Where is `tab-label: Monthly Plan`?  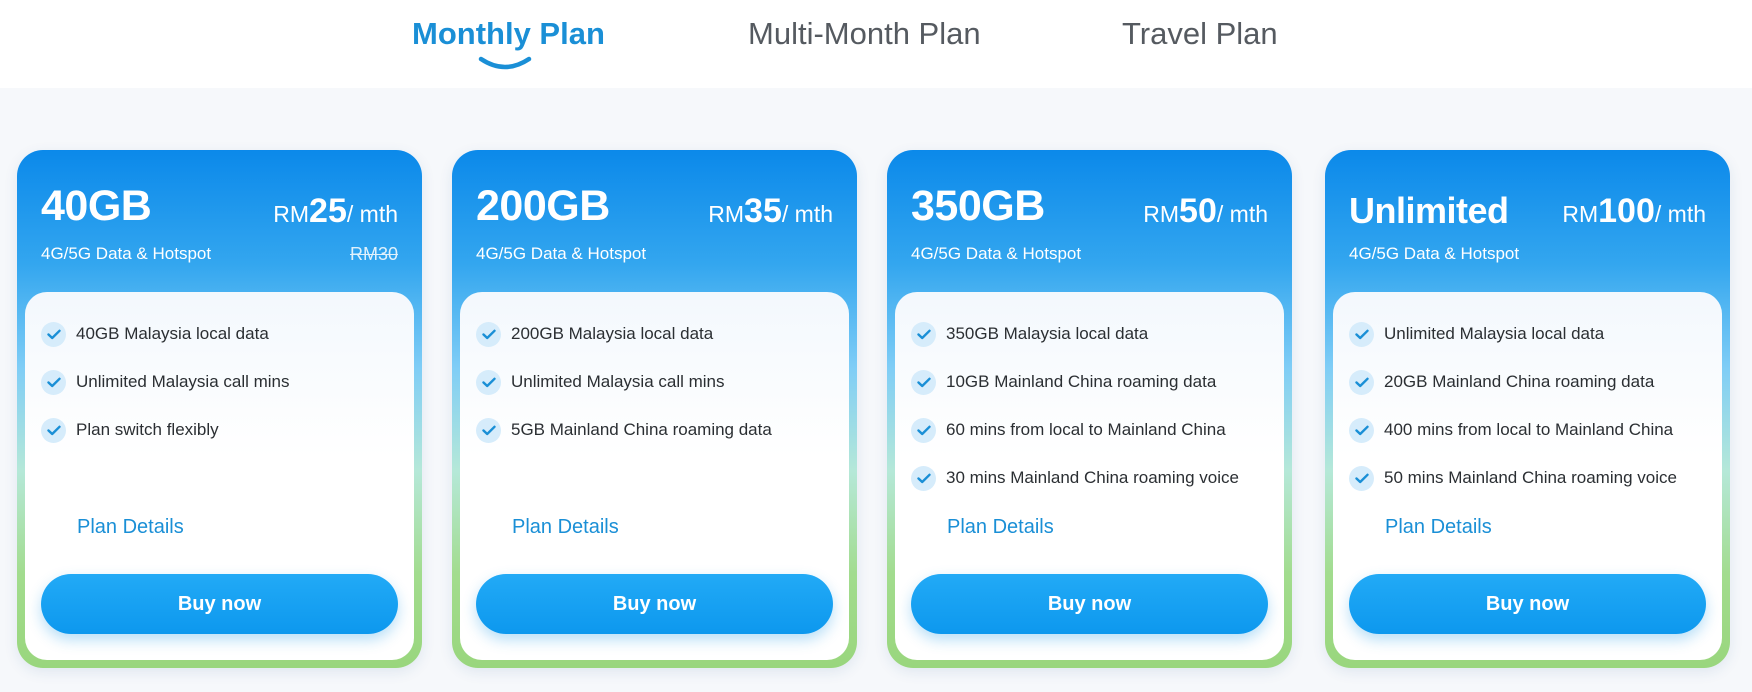 tab-label: Monthly Plan is located at coordinates (508, 33).